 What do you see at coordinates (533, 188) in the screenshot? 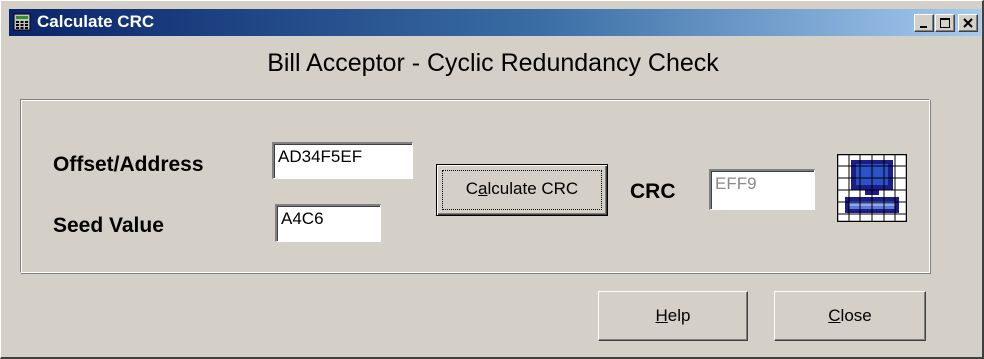
I see `calculate-crc-label-rest: lculate CRC` at bounding box center [533, 188].